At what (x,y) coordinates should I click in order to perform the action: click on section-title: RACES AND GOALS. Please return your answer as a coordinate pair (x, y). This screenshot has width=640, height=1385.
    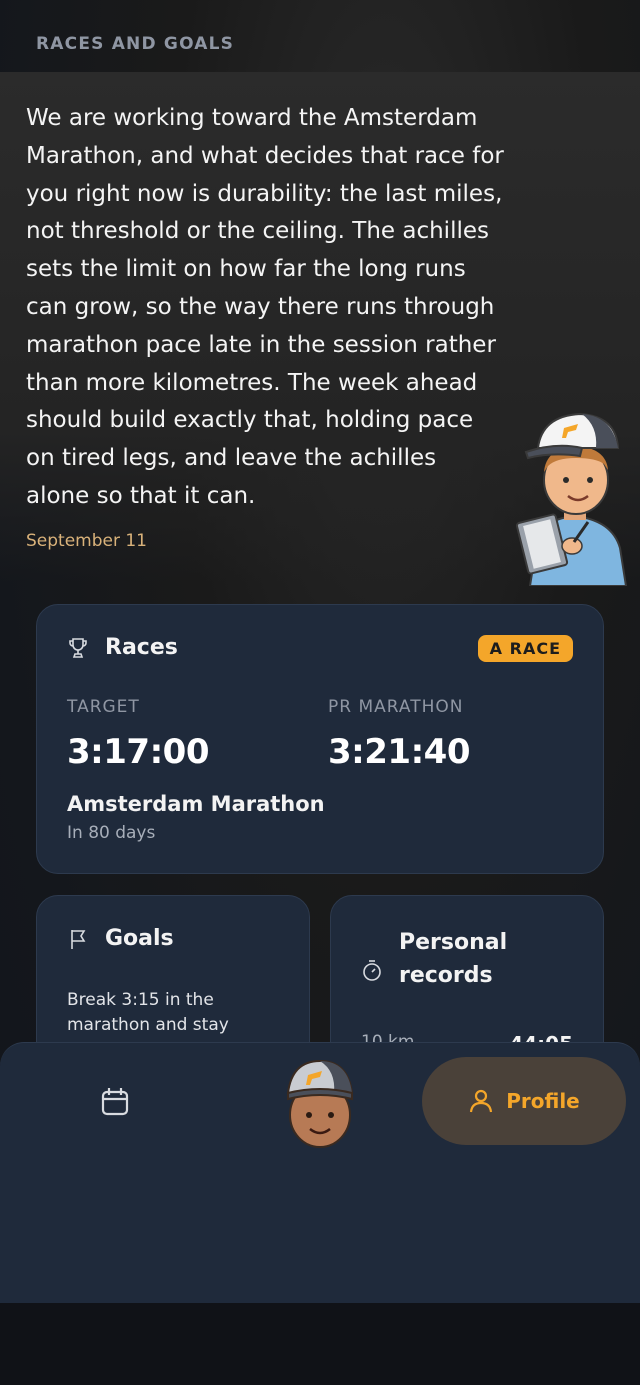
    Looking at the image, I should click on (135, 44).